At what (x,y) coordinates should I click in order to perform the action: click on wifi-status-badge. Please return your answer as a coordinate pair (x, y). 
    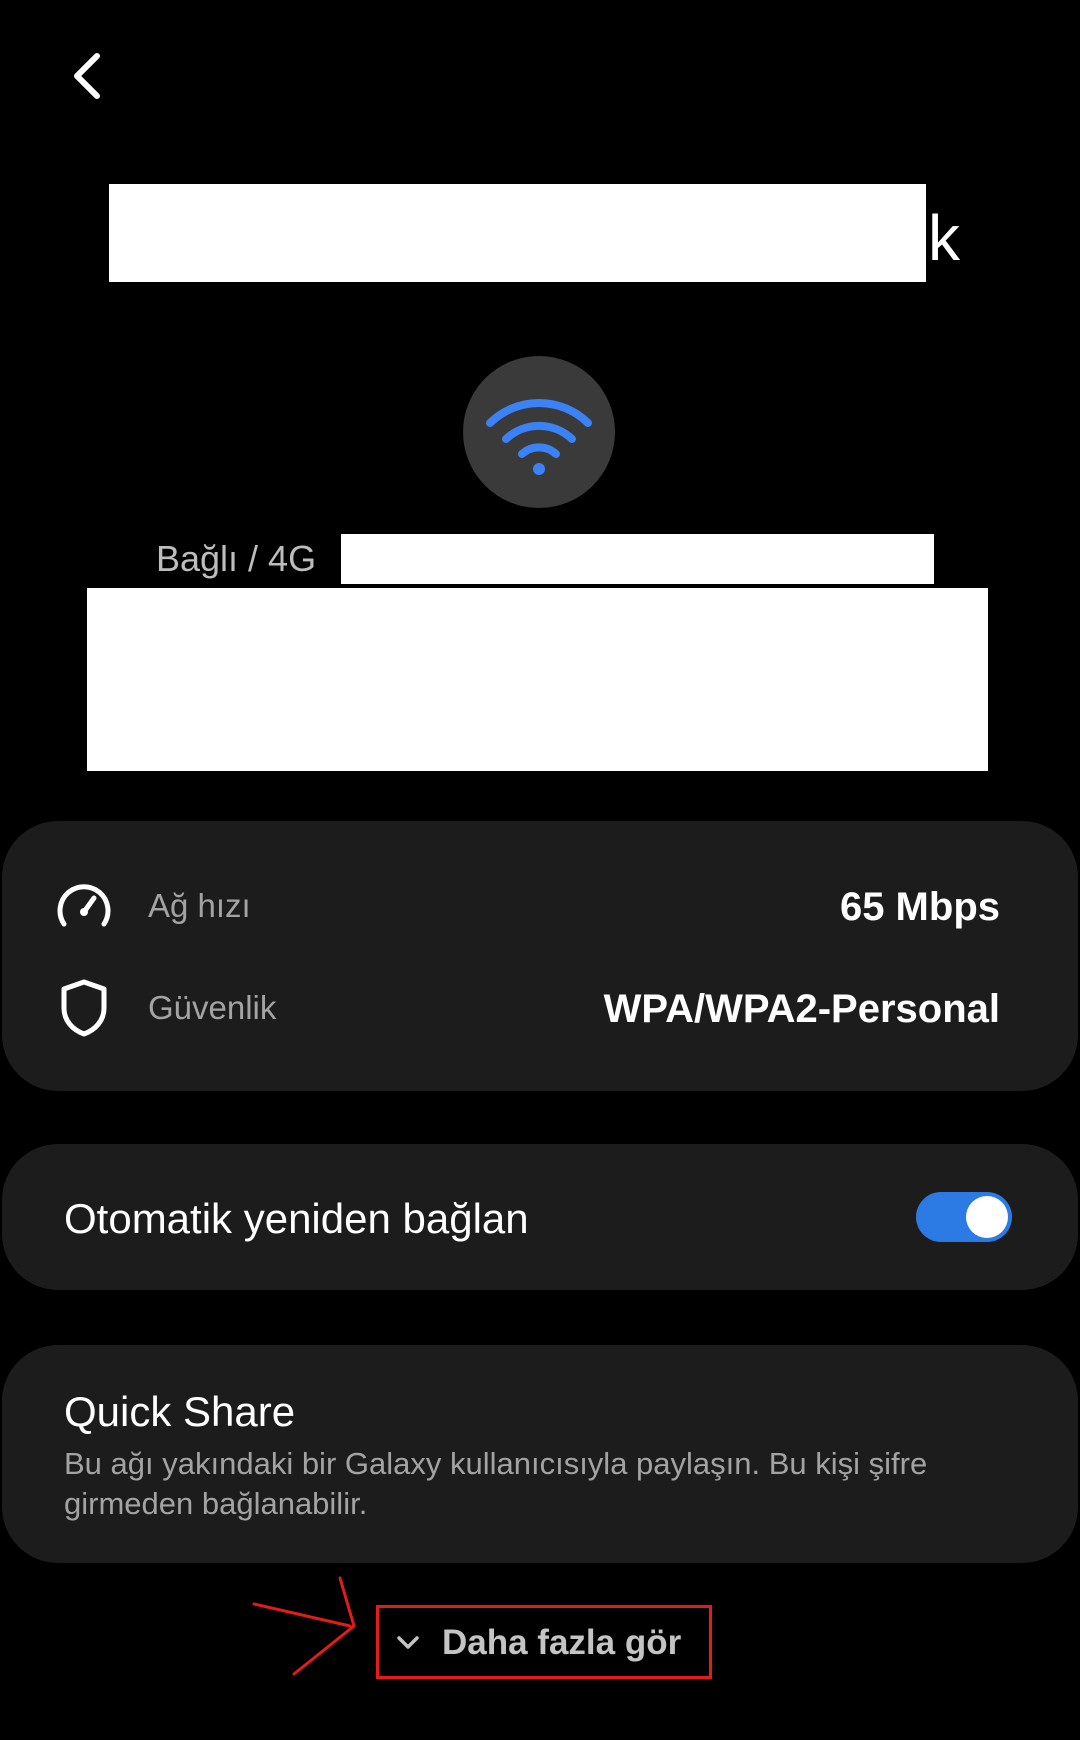
    Looking at the image, I should click on (539, 432).